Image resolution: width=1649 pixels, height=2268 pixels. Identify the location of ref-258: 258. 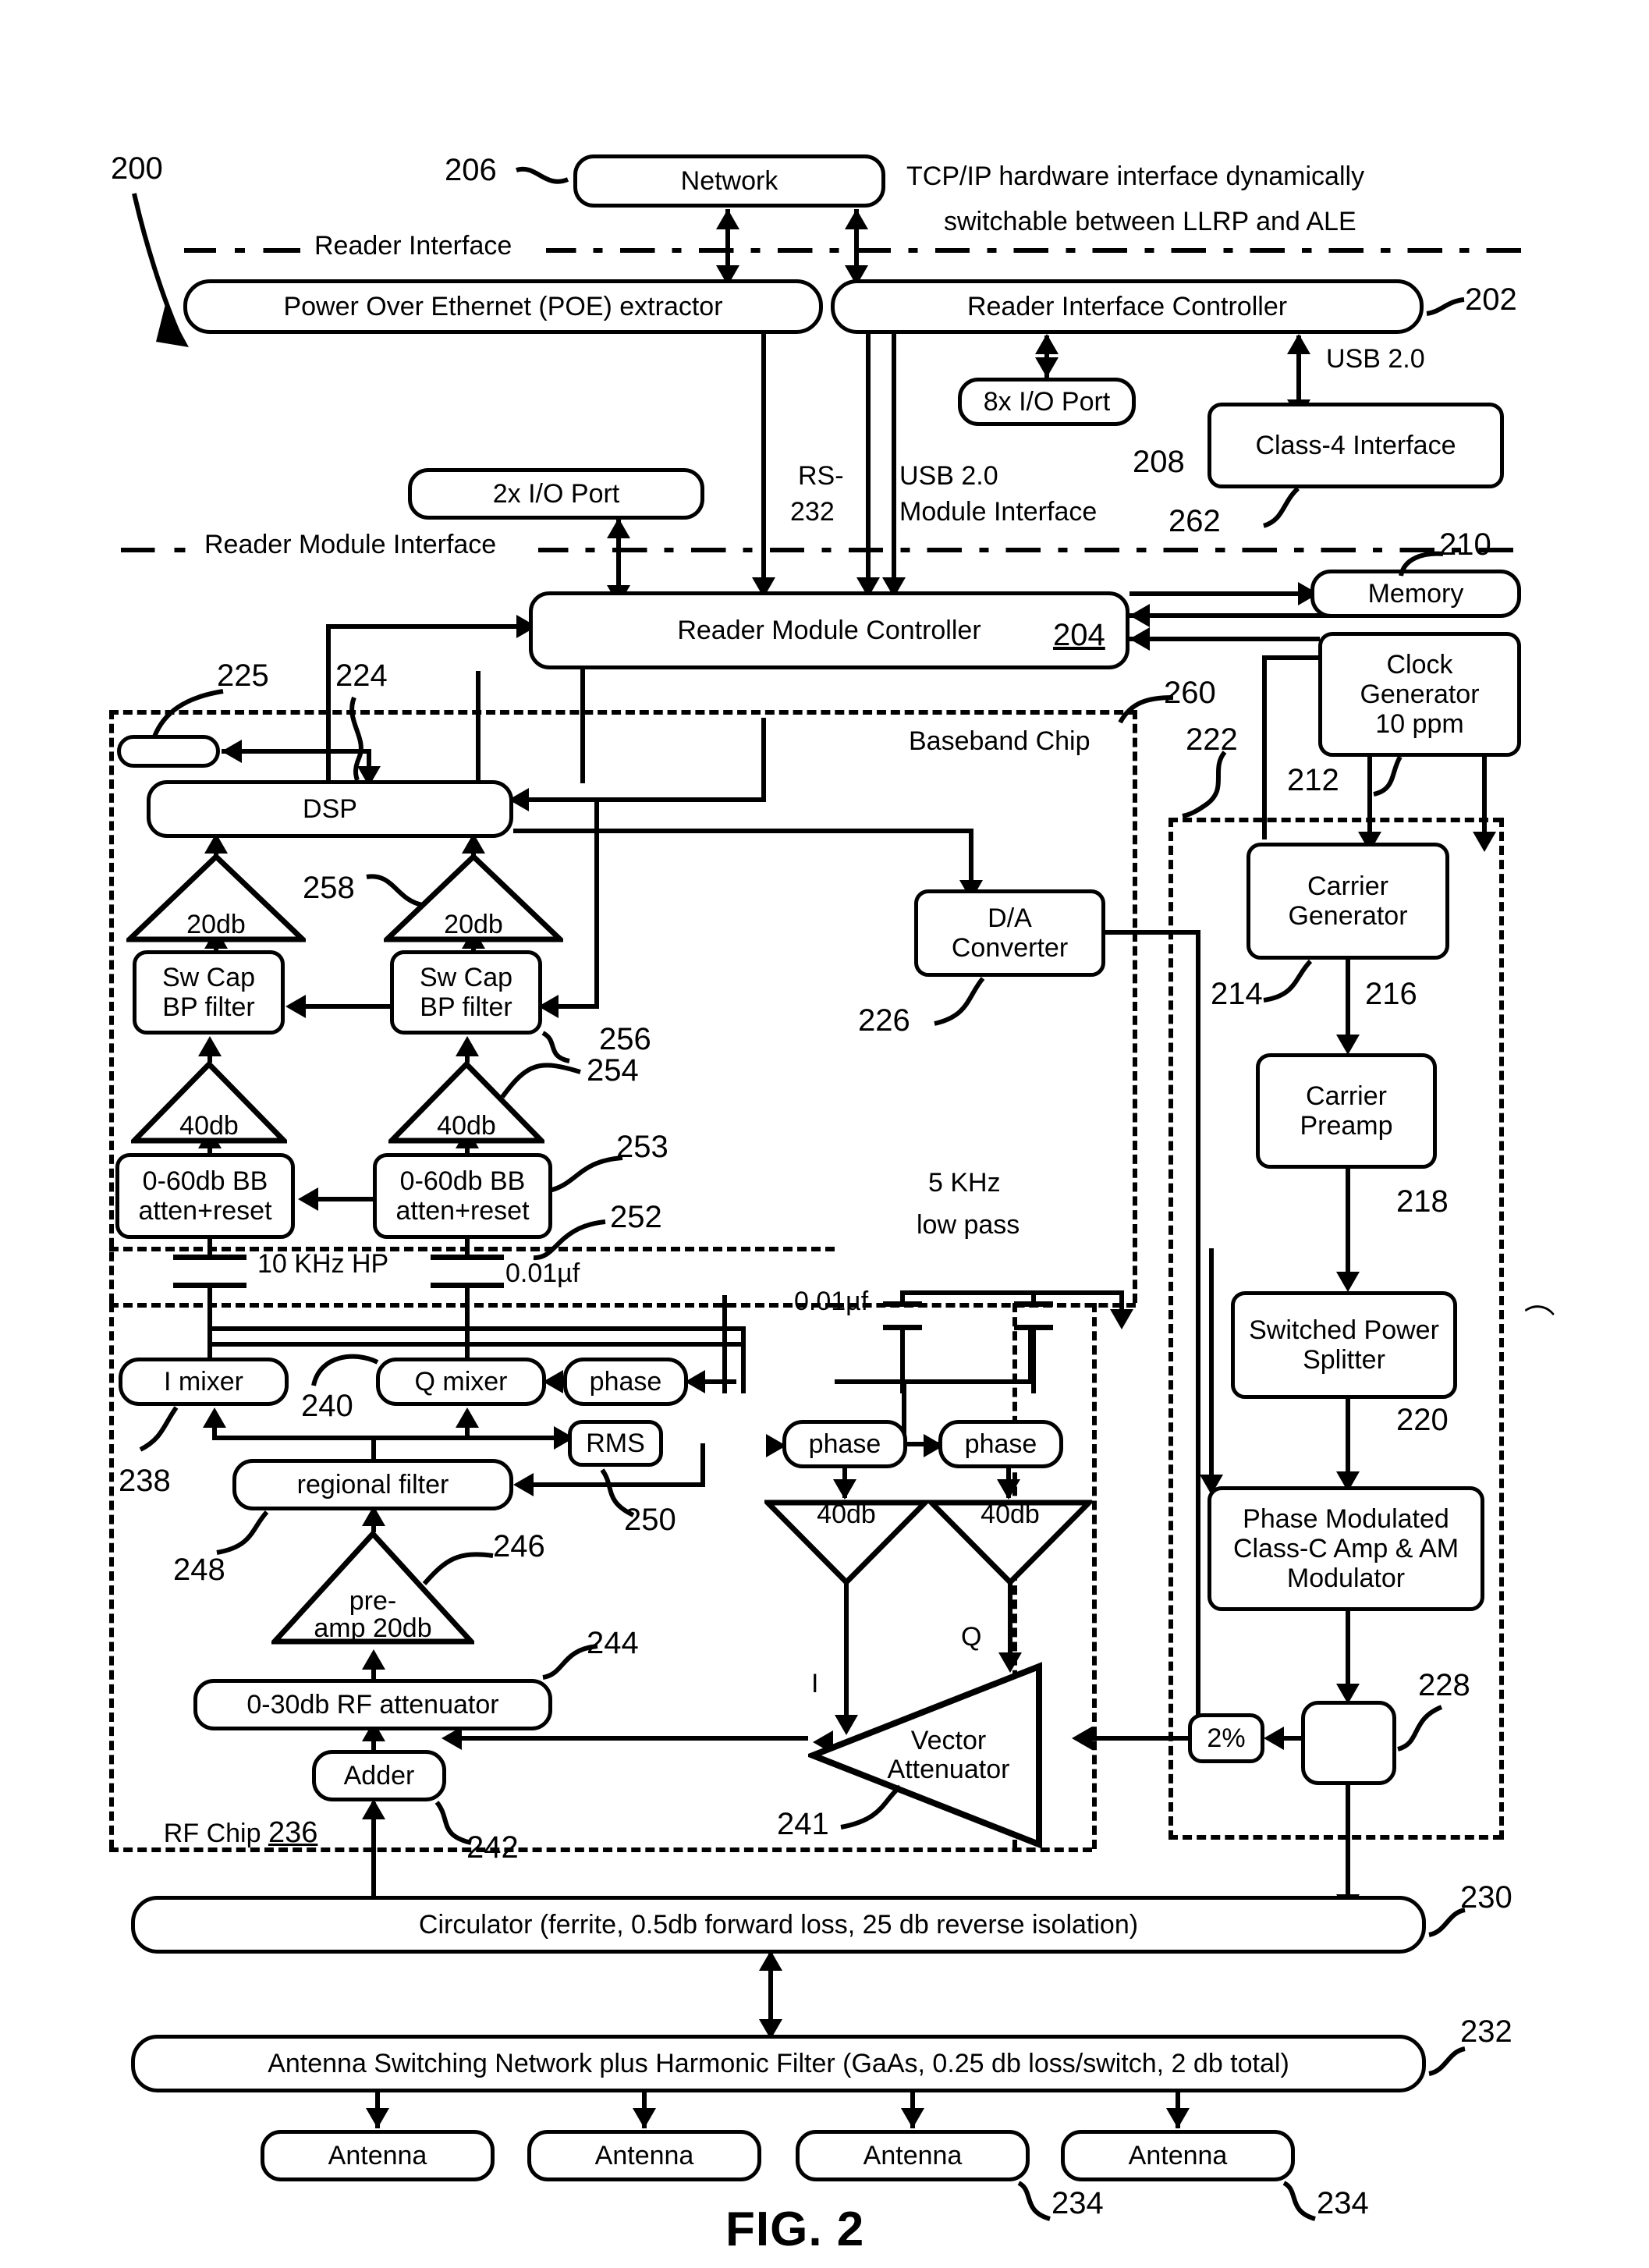
(329, 888).